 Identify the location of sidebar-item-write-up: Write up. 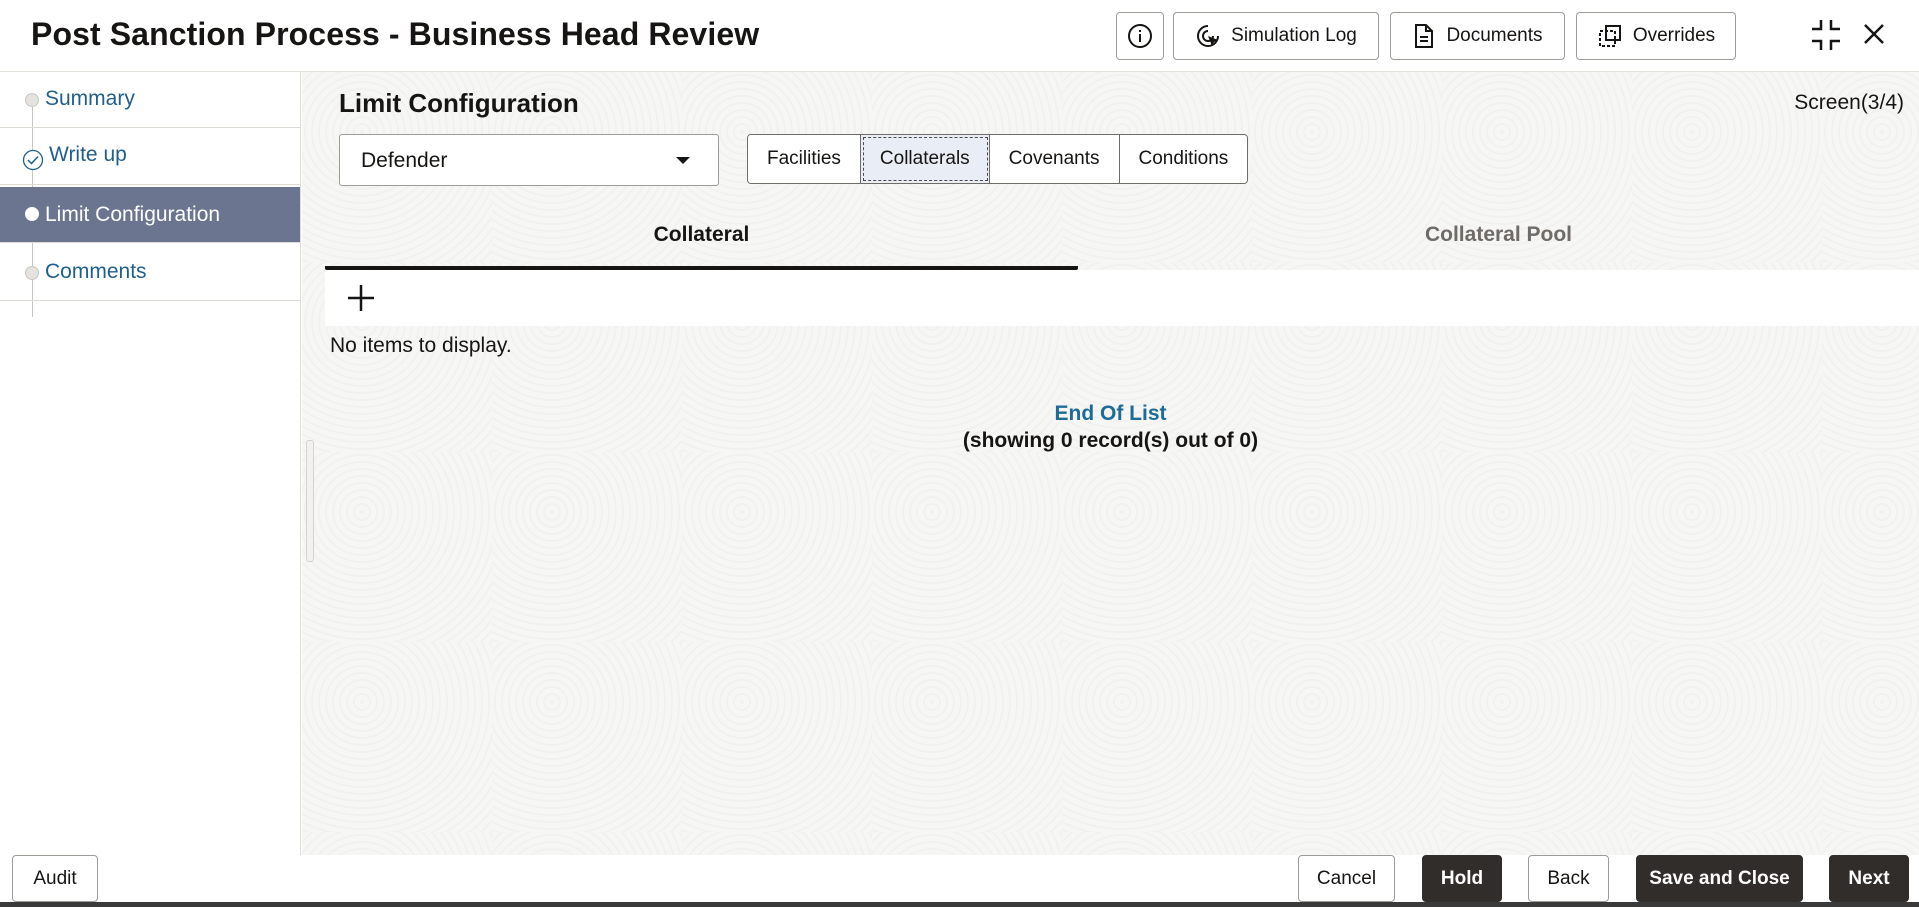
(150, 157).